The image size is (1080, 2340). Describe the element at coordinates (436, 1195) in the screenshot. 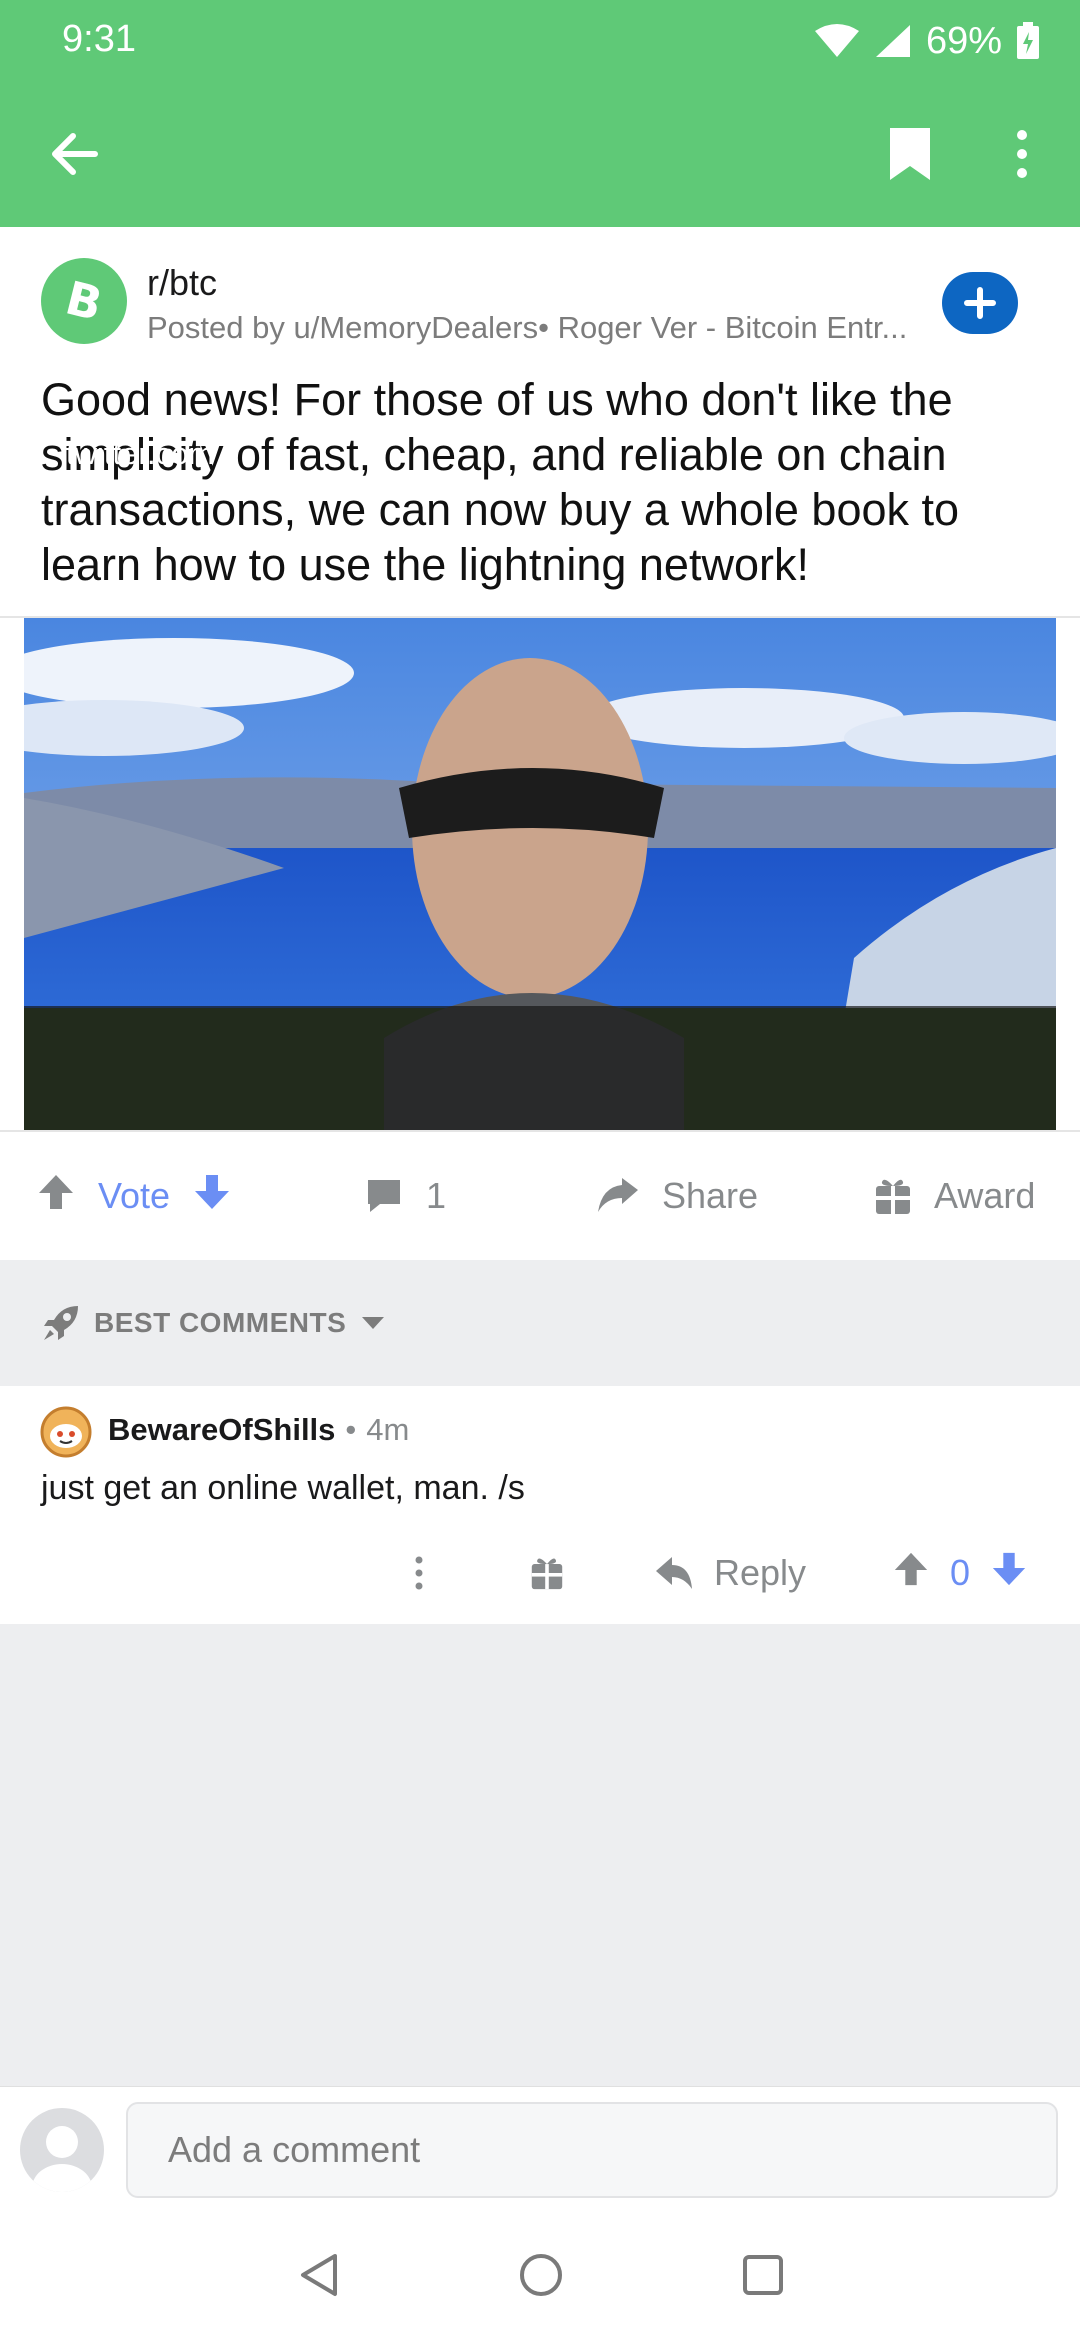

I see `comment-count: 1` at that location.